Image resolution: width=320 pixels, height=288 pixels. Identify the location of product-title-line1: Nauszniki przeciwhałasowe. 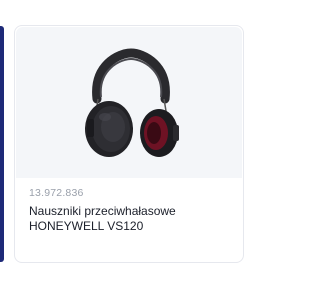
(102, 211).